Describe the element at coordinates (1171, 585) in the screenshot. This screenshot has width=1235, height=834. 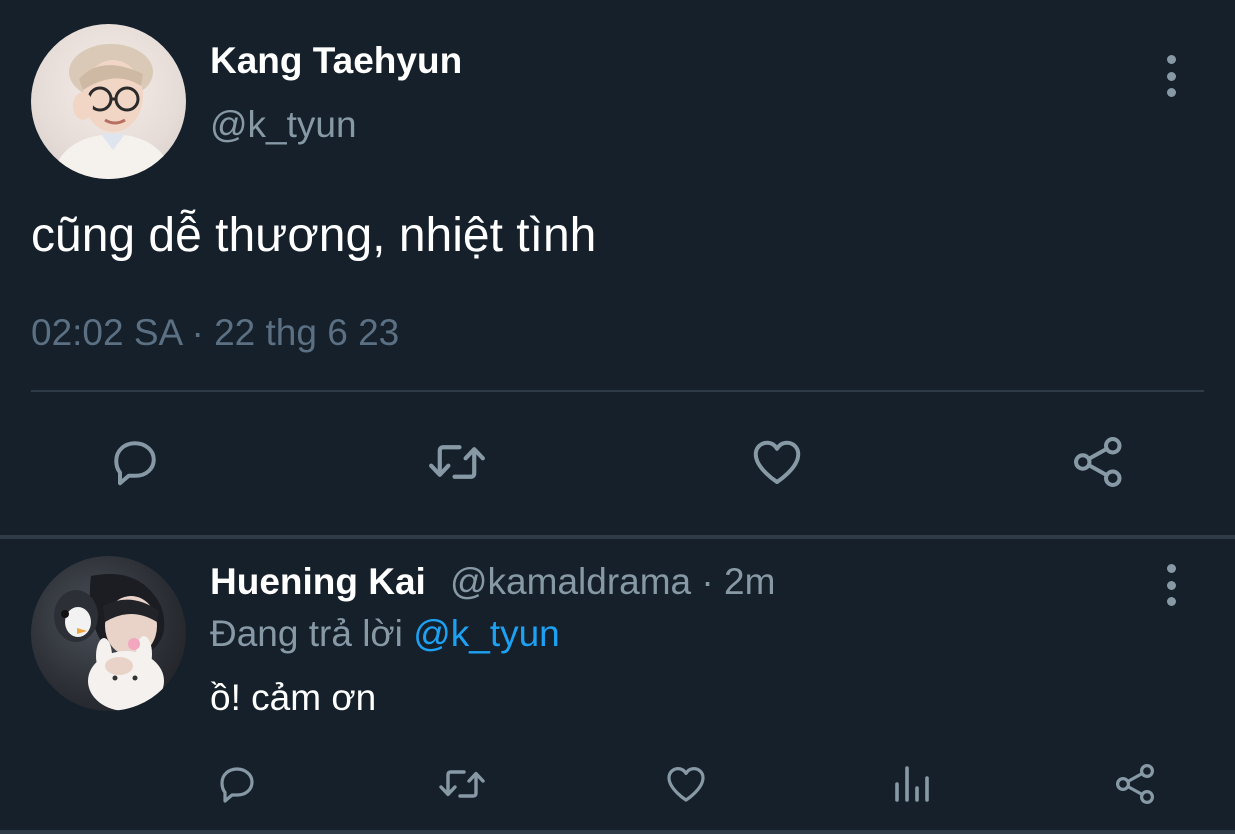
I see `reply-more-options-button` at that location.